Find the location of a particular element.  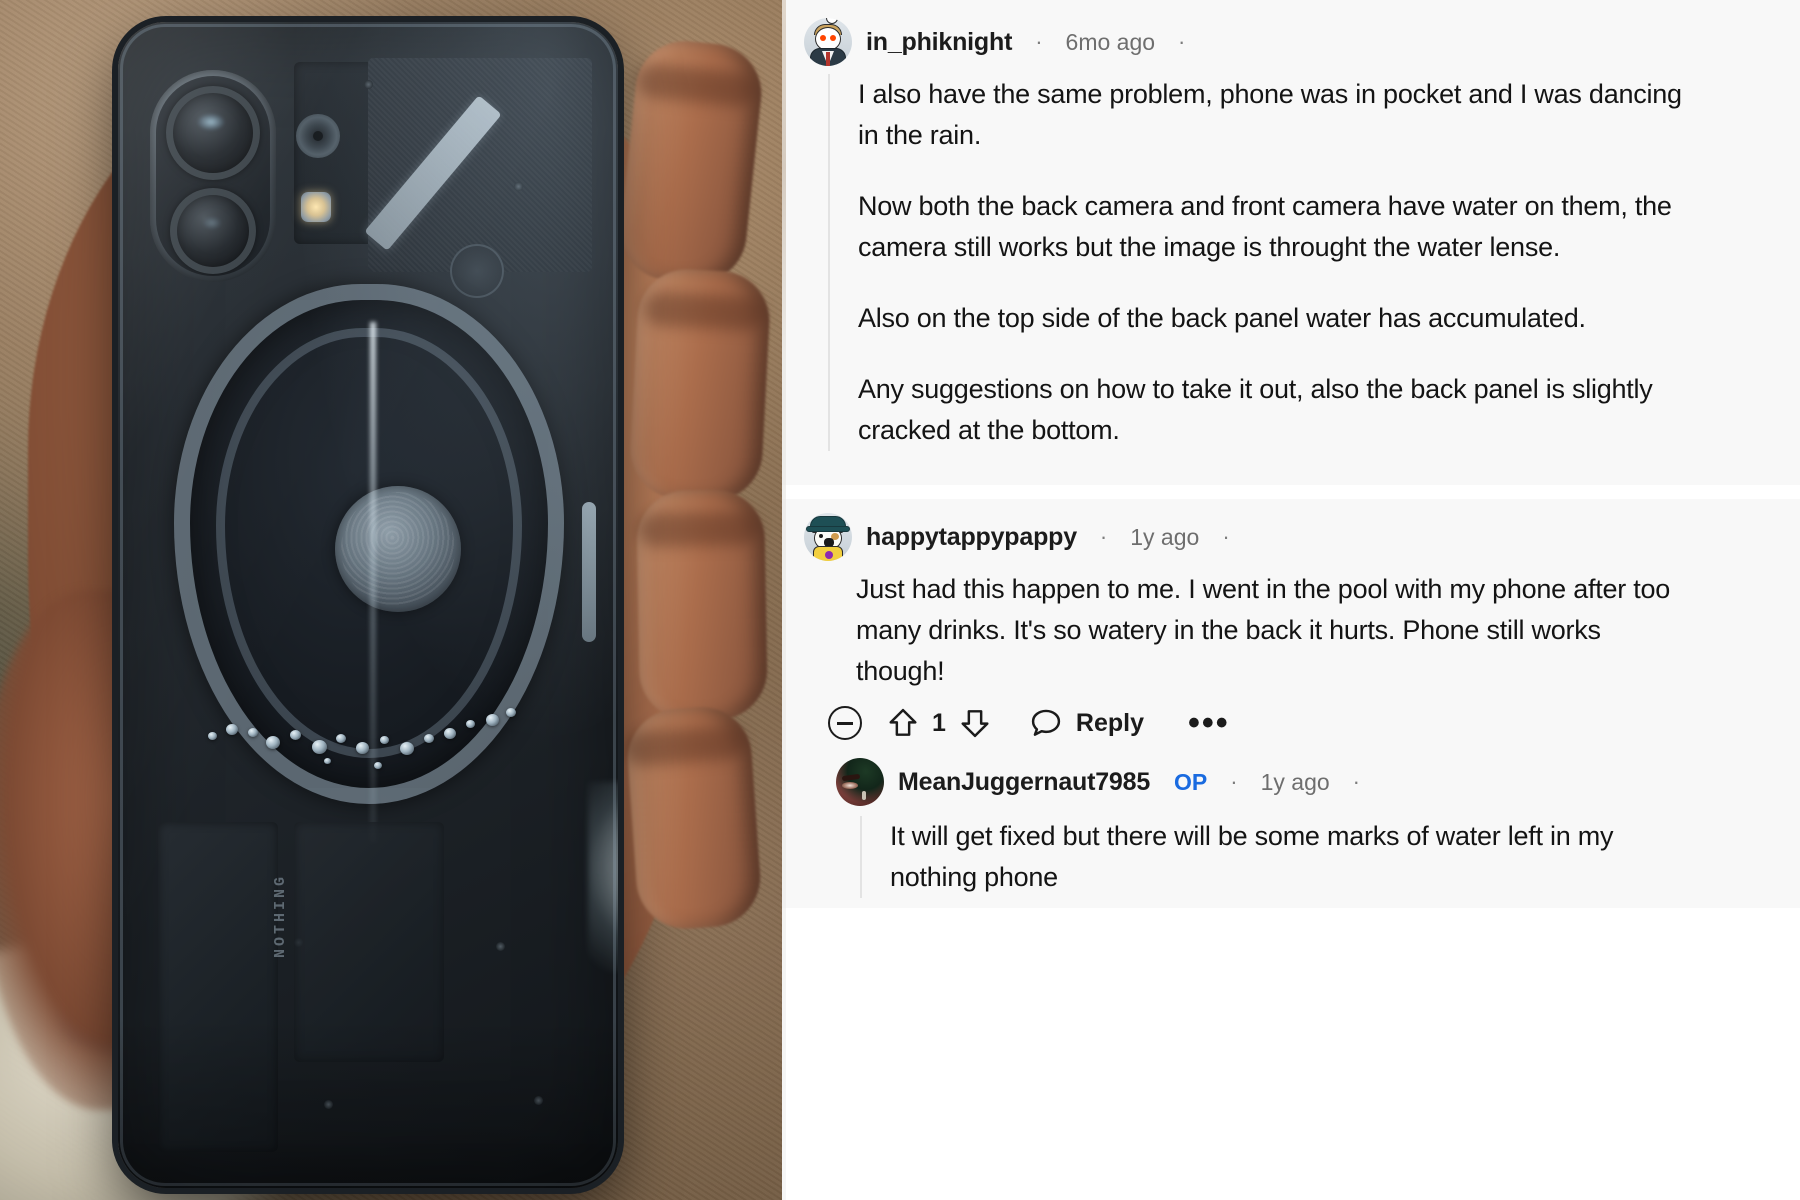

upvote-icon is located at coordinates (903, 723).